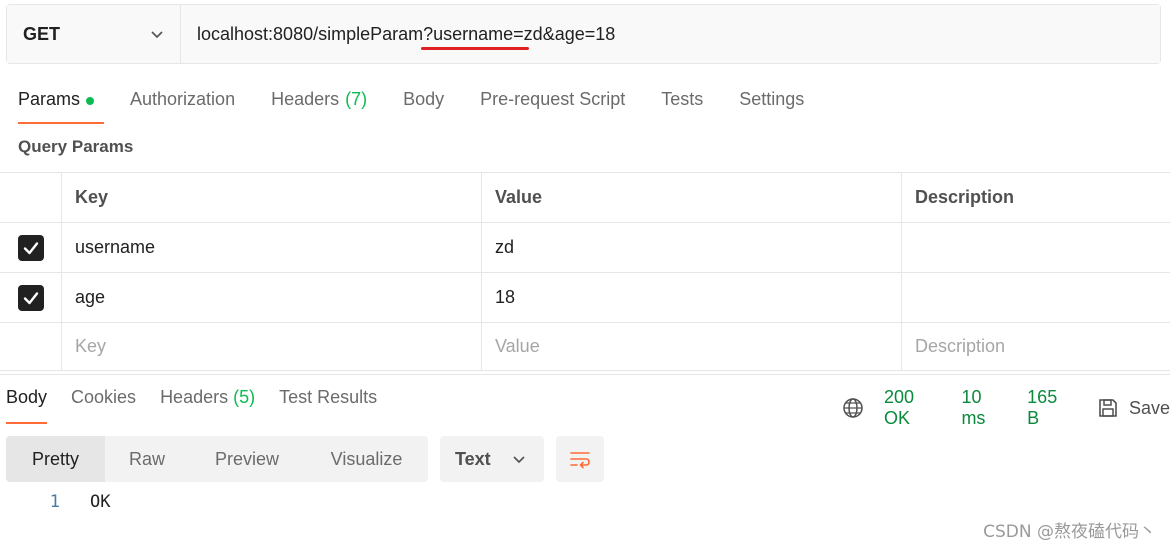 The width and height of the screenshot is (1170, 549). What do you see at coordinates (100, 502) in the screenshot?
I see `response-body-text: OK` at bounding box center [100, 502].